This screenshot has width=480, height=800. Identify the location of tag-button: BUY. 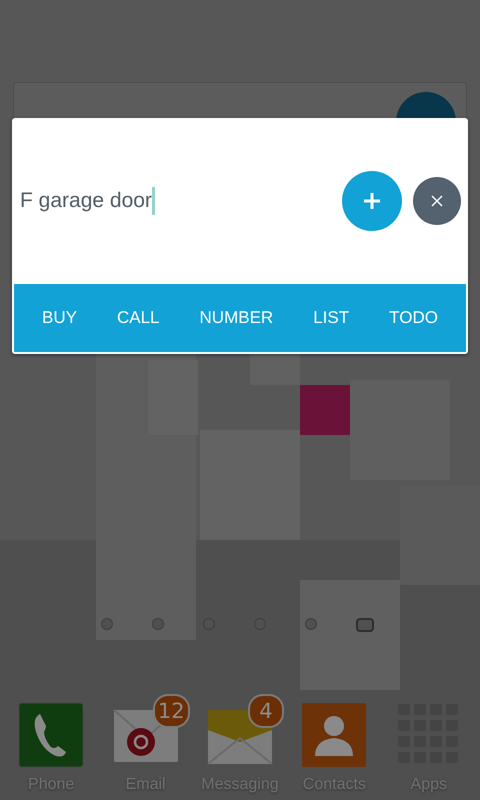
(59, 318).